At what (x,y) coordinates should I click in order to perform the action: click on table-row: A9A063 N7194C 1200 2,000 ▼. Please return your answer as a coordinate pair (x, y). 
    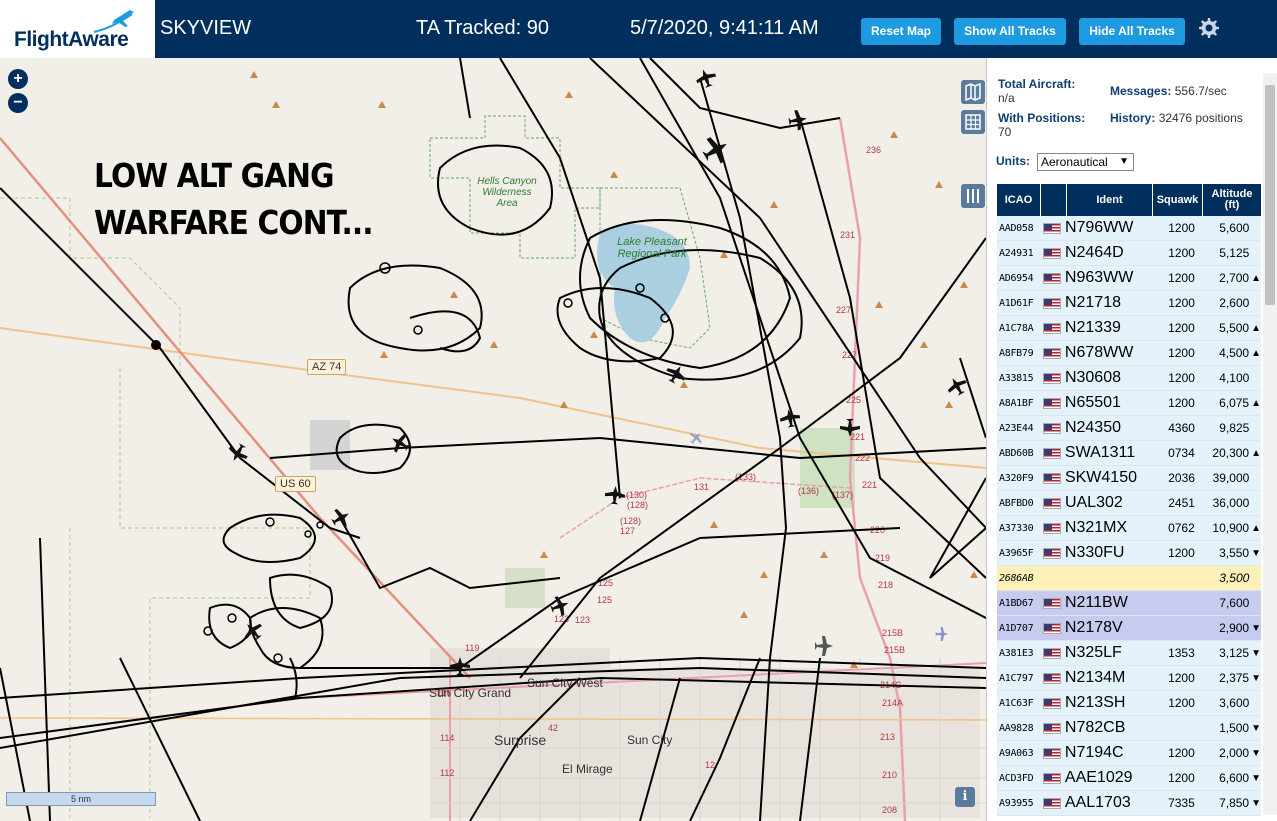
    Looking at the image, I should click on (1129, 753).